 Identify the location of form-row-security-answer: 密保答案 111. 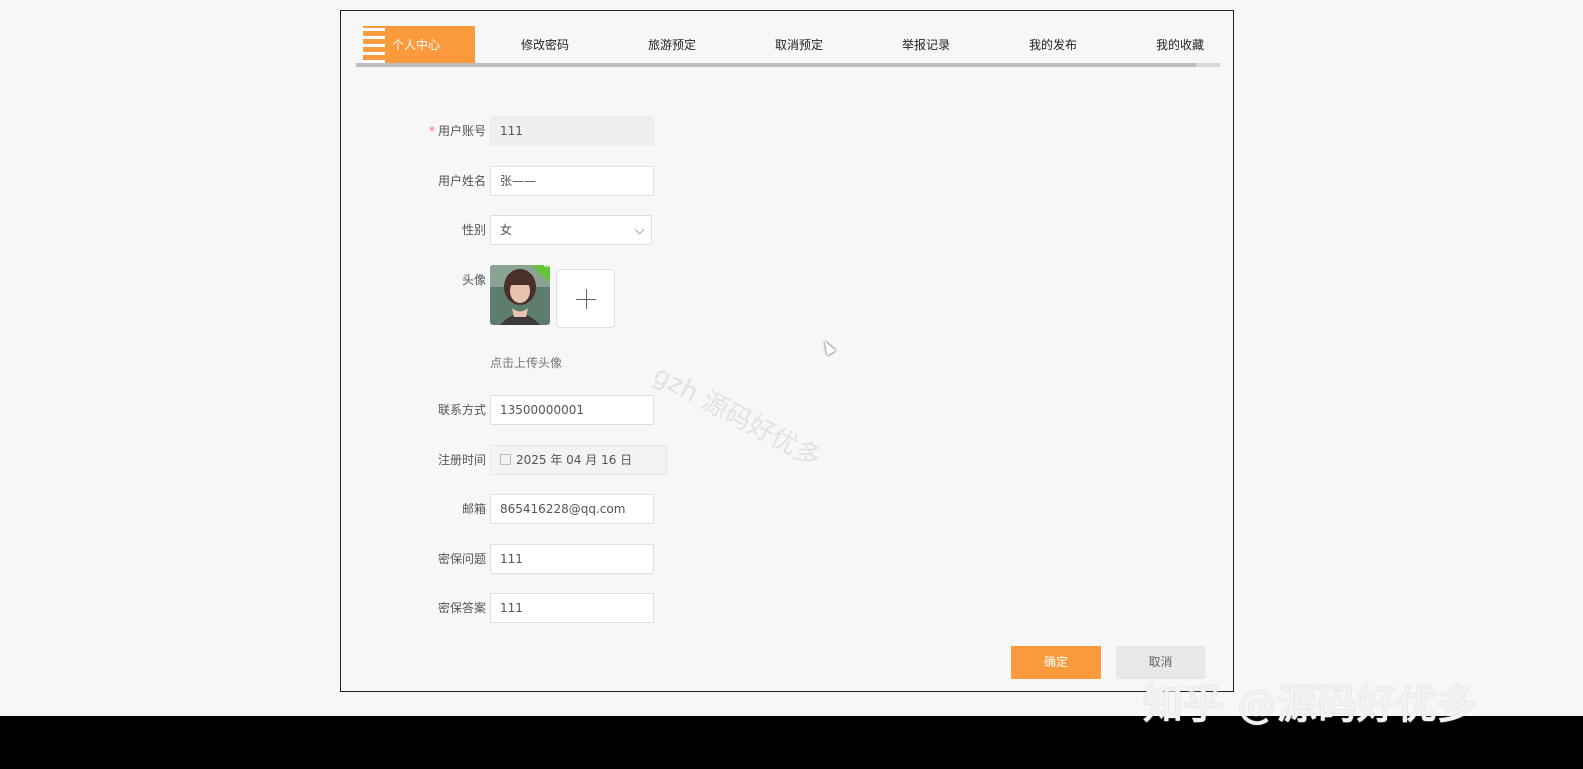
(641, 608).